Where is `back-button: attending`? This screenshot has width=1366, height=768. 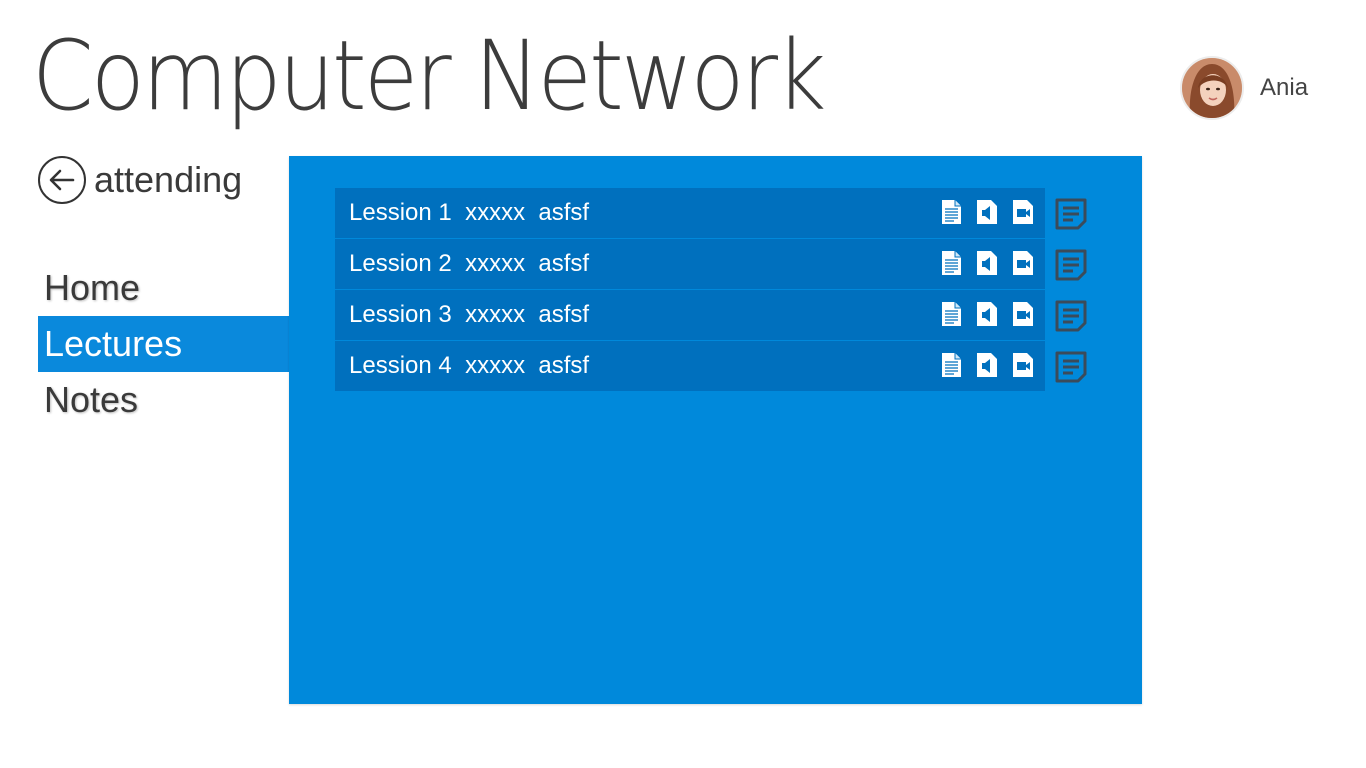
back-button: attending is located at coordinates (140, 180).